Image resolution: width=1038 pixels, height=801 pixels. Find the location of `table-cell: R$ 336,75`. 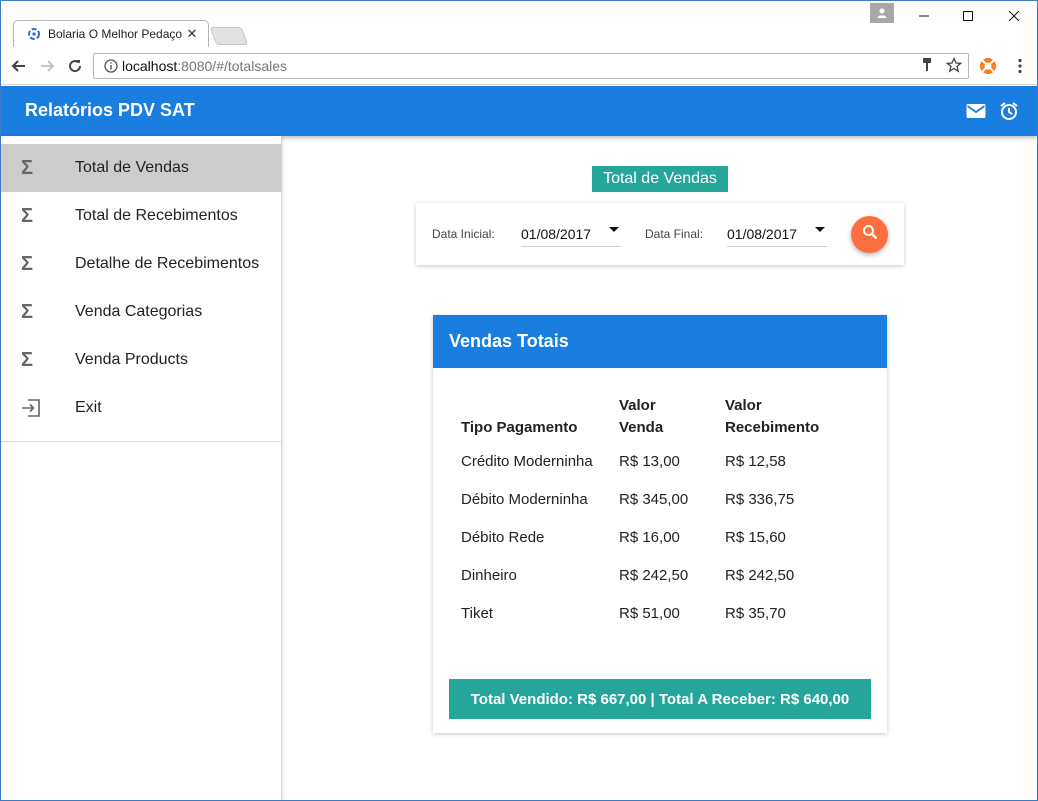

table-cell: R$ 336,75 is located at coordinates (760, 499).